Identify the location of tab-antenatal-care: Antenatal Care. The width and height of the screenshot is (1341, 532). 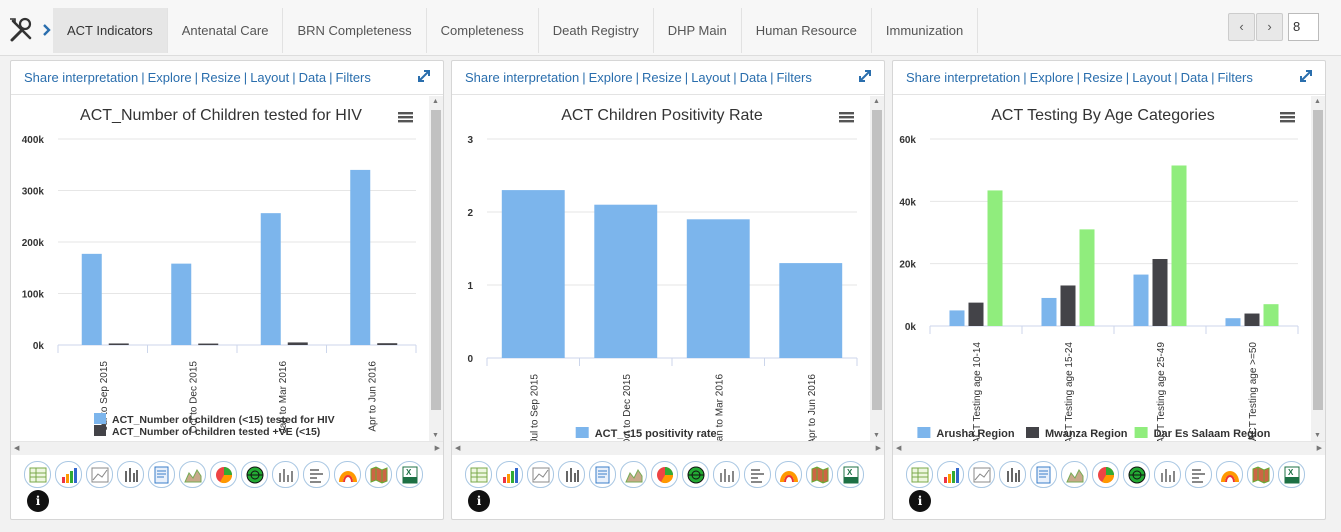
(225, 30).